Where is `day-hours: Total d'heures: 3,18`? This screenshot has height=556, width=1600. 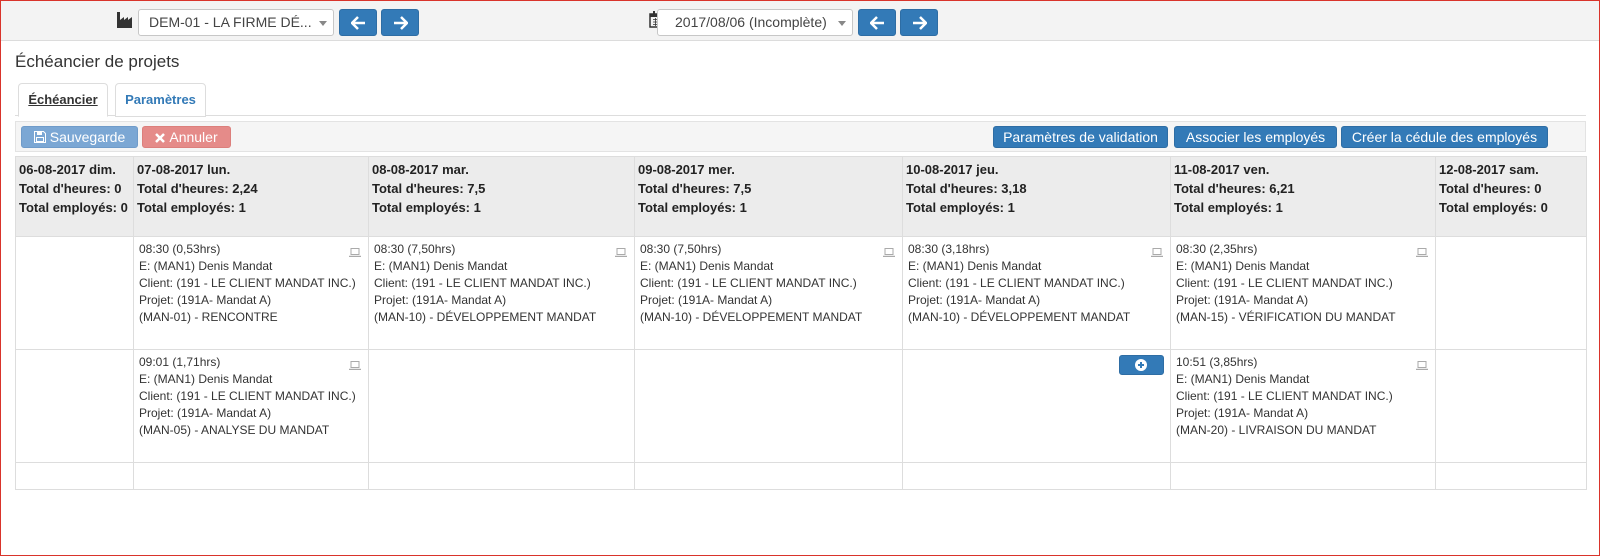
day-hours: Total d'heures: 3,18 is located at coordinates (966, 188).